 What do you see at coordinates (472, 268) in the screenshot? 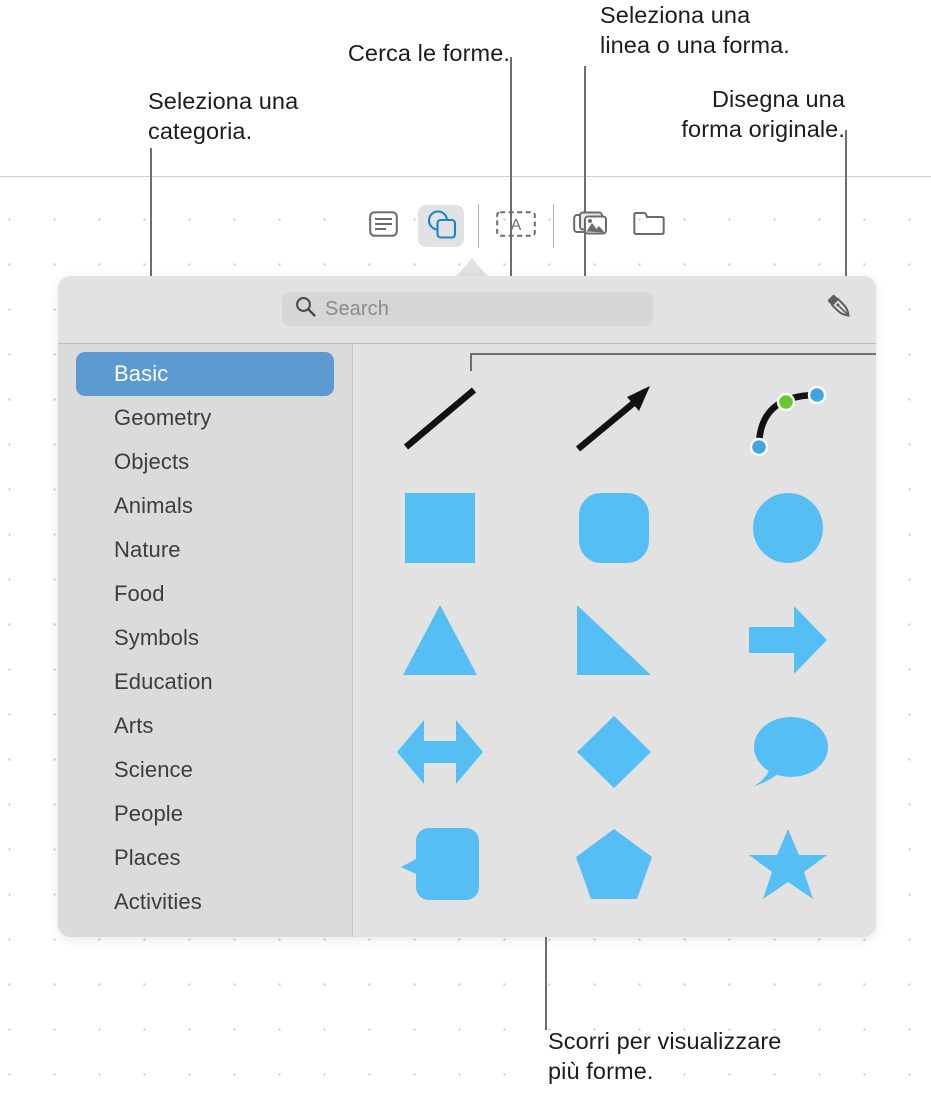
I see `popover-arrow` at bounding box center [472, 268].